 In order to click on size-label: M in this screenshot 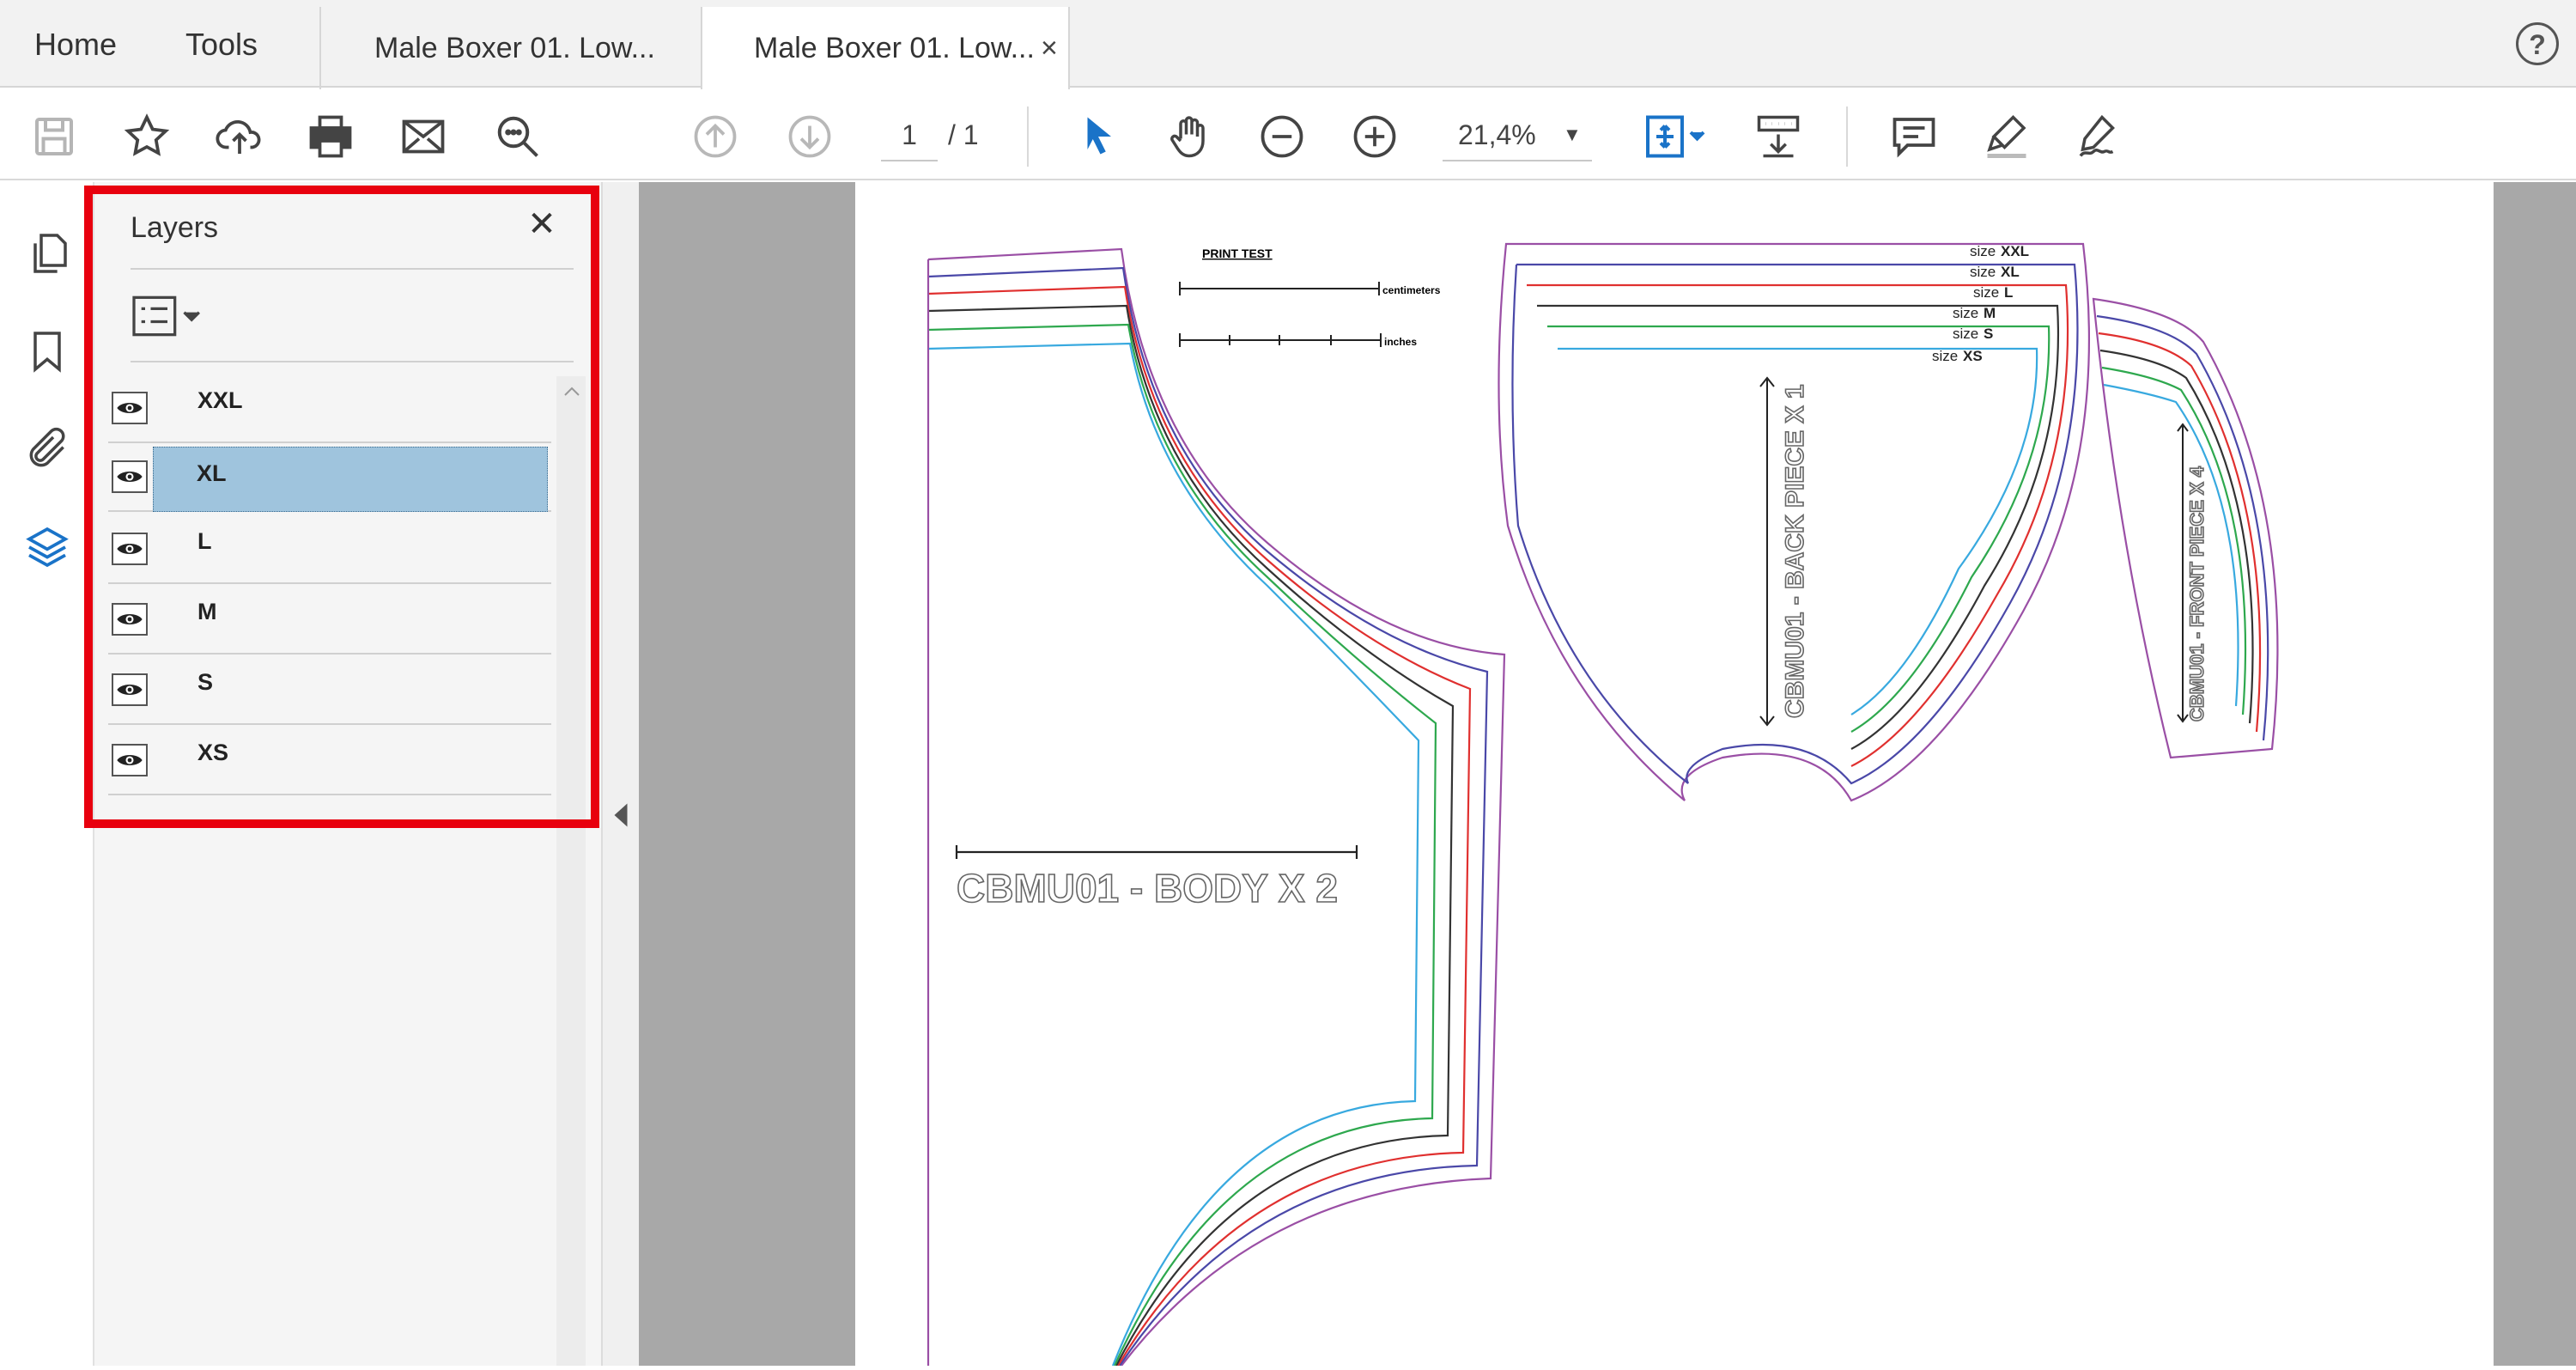, I will do `click(1990, 313)`.